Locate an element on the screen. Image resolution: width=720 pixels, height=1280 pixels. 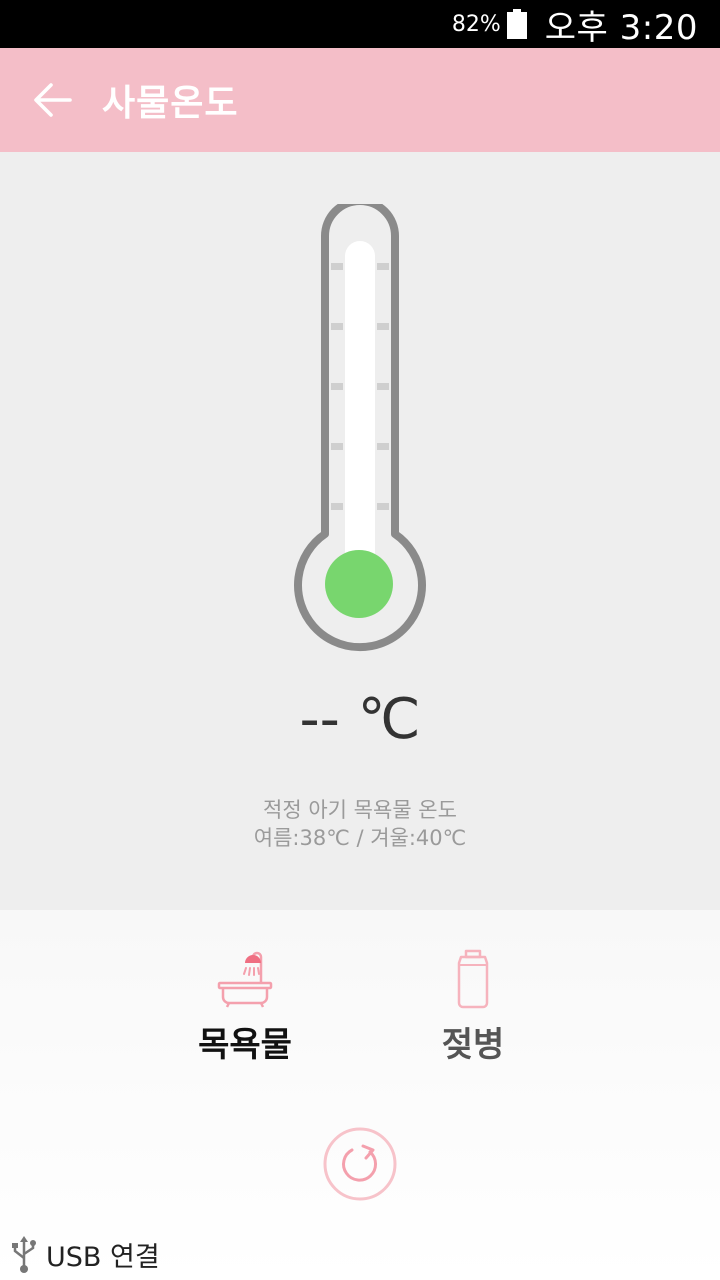
mode-tab-label: 목욕물 is located at coordinates (245, 1045).